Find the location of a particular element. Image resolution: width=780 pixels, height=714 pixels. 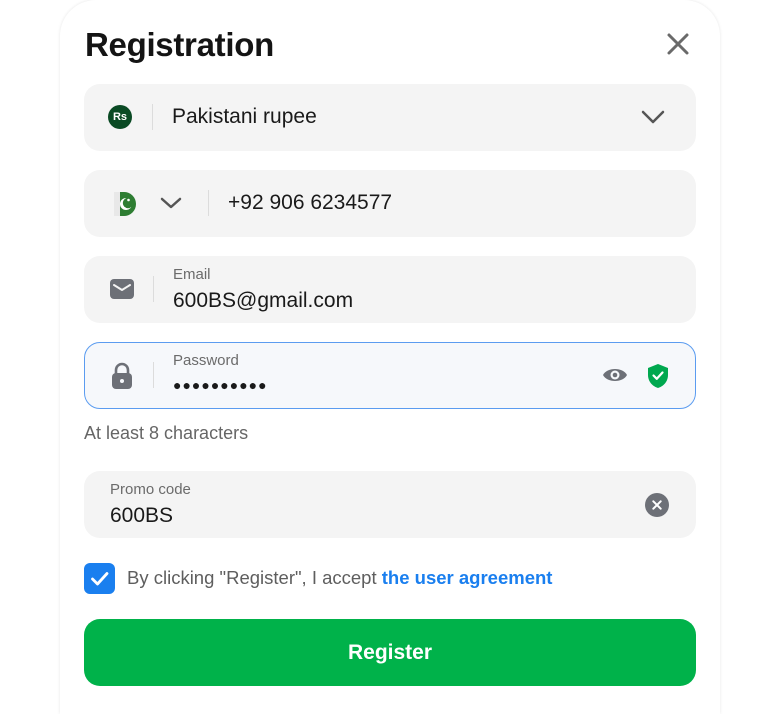

user-agreement-link: the user agreement is located at coordinates (467, 577).